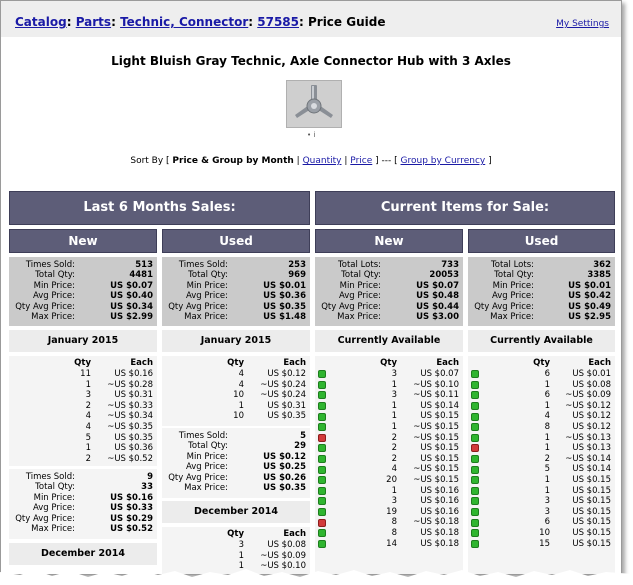 The height and width of the screenshot is (585, 633). Describe the element at coordinates (236, 317) in the screenshot. I see `stat-row: Max Price: US $1.48` at that location.